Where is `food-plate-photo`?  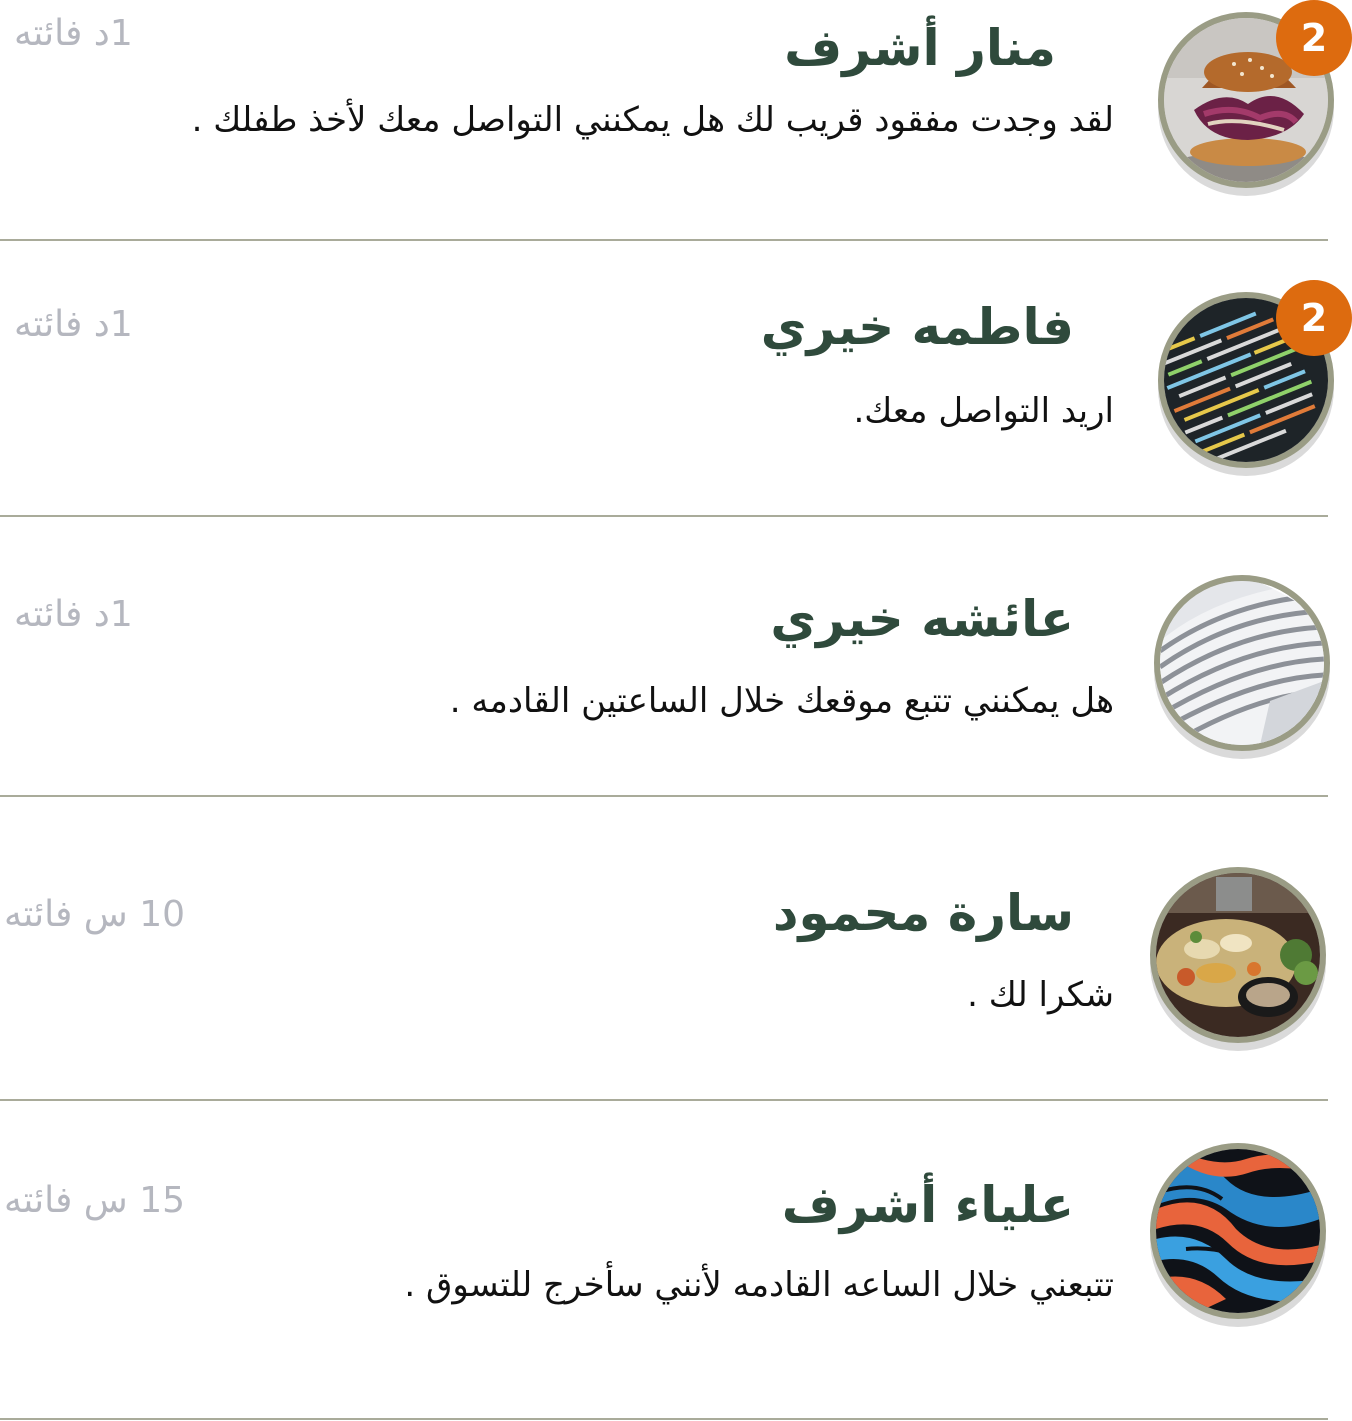
food-plate-photo is located at coordinates (1238, 955).